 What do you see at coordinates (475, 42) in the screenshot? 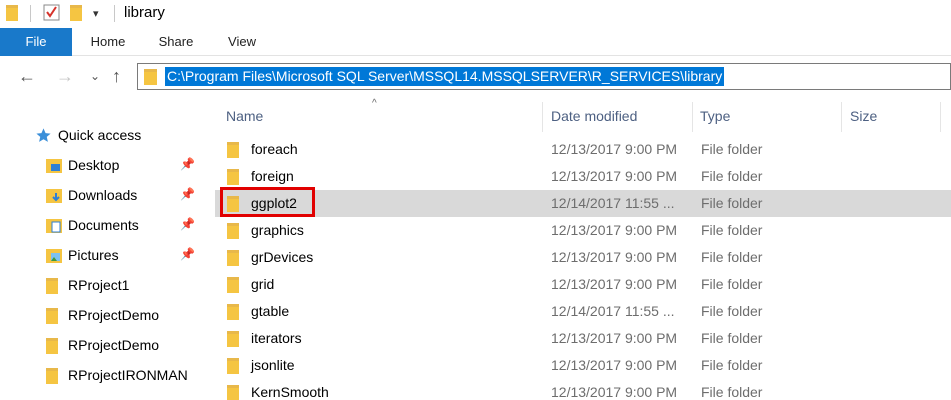
I see `ribbon-tabs: File Home Share View` at bounding box center [475, 42].